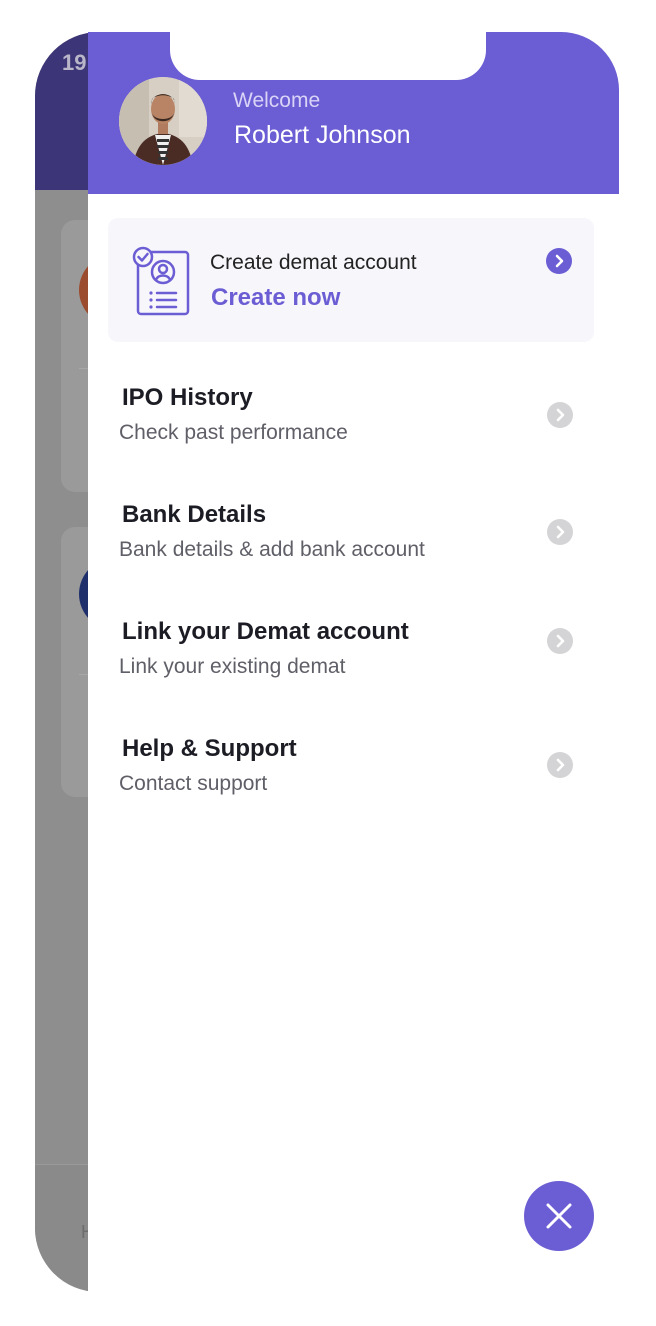  Describe the element at coordinates (353, 112) in the screenshot. I see `drawer-header: Welcome Robert Johnson` at that location.